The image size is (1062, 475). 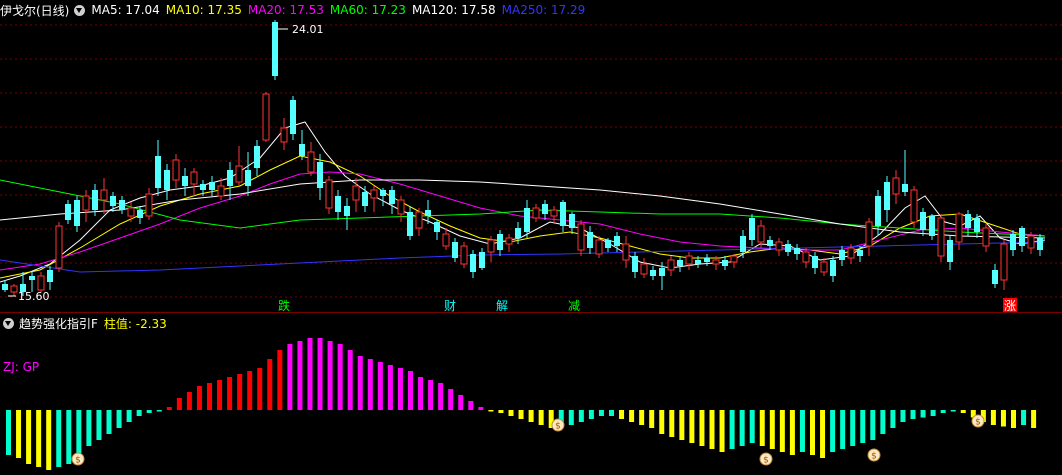 I want to click on signal-label: 解, so click(x=502, y=305).